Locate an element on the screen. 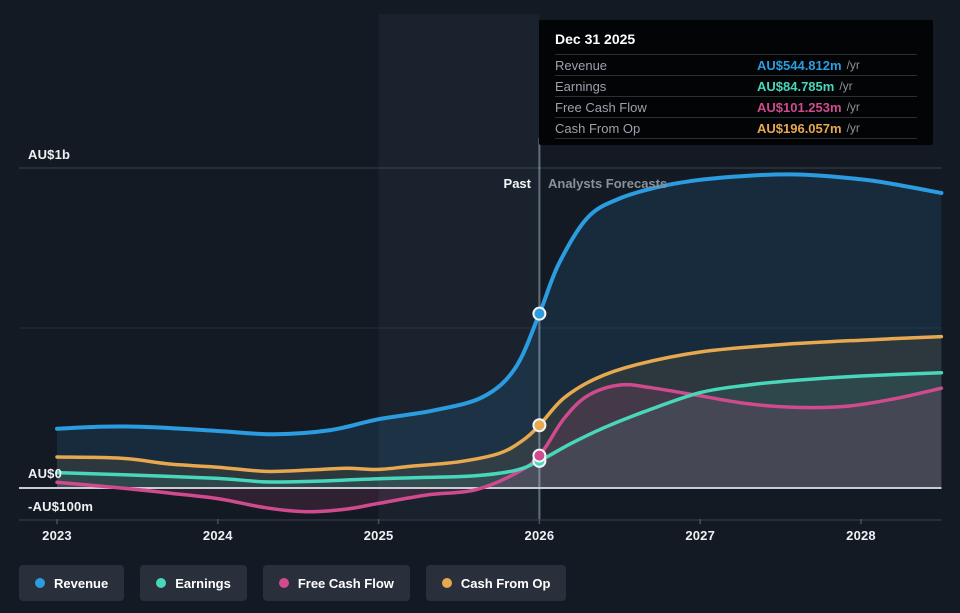 The image size is (960, 613). legend-label-revenue: Revenue is located at coordinates (81, 583).